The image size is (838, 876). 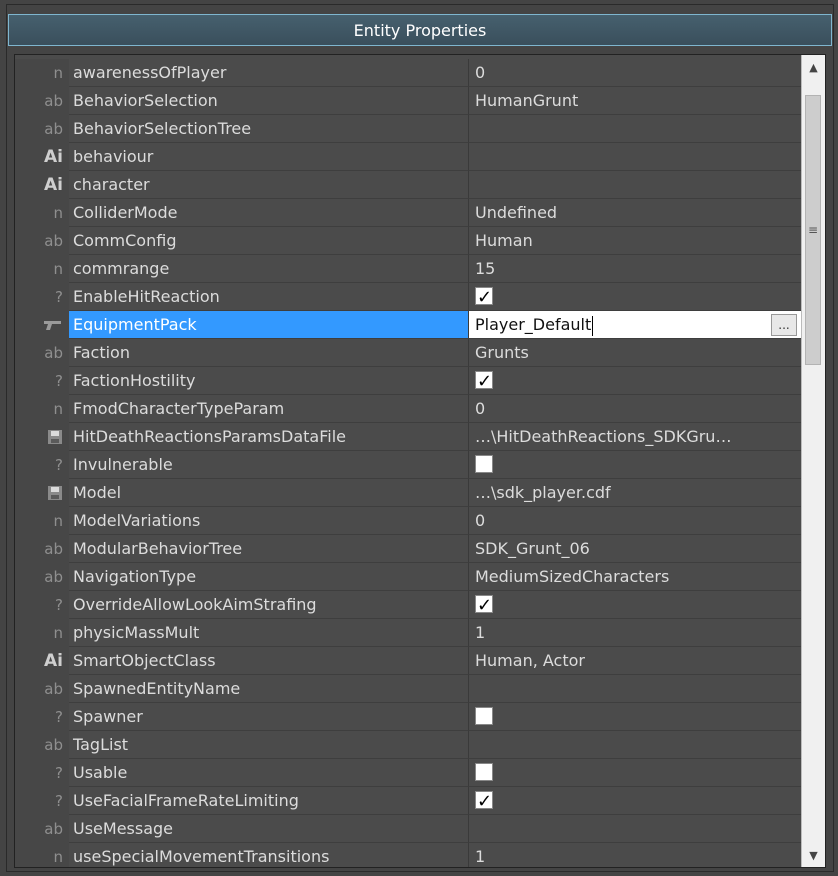 What do you see at coordinates (813, 67) in the screenshot?
I see `scroll-up-arrow-icon: ▲` at bounding box center [813, 67].